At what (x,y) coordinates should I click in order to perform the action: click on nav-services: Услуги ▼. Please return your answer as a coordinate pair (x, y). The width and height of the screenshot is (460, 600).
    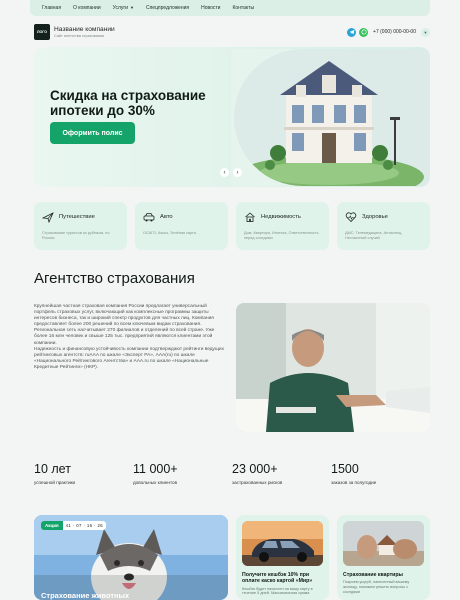
    Looking at the image, I should click on (123, 8).